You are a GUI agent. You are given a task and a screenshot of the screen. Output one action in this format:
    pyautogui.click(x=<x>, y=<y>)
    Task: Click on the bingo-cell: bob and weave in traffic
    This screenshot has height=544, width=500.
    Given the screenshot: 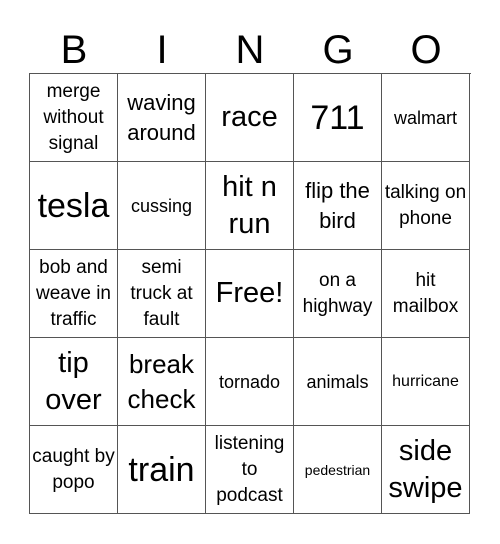 What is the action you would take?
    pyautogui.click(x=74, y=294)
    